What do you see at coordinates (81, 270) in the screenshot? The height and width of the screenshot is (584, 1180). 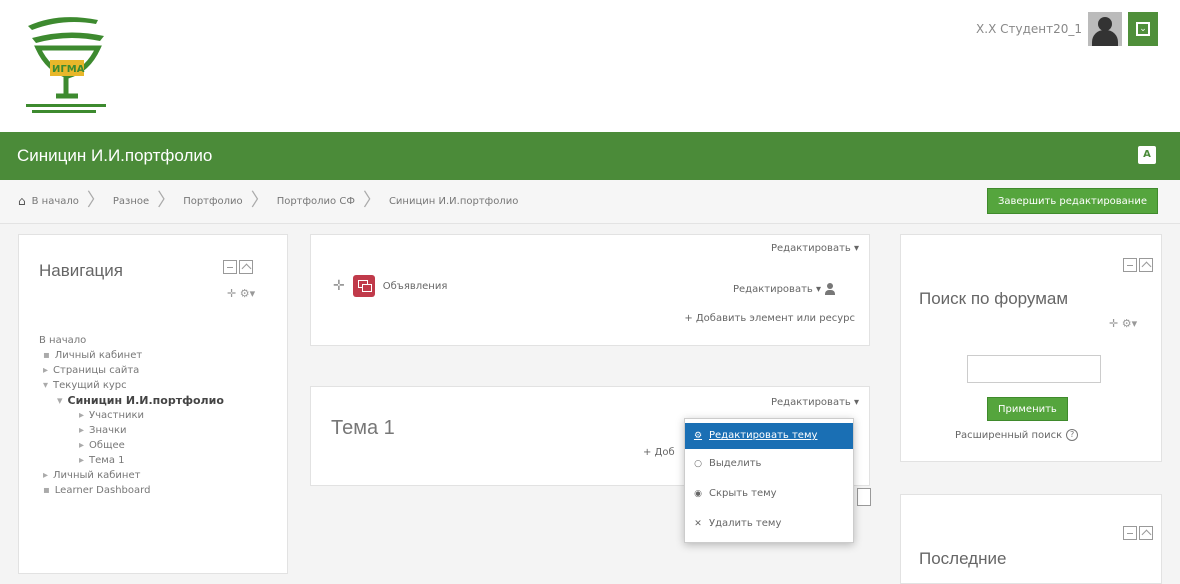 I see `navigation-title: Навигация` at bounding box center [81, 270].